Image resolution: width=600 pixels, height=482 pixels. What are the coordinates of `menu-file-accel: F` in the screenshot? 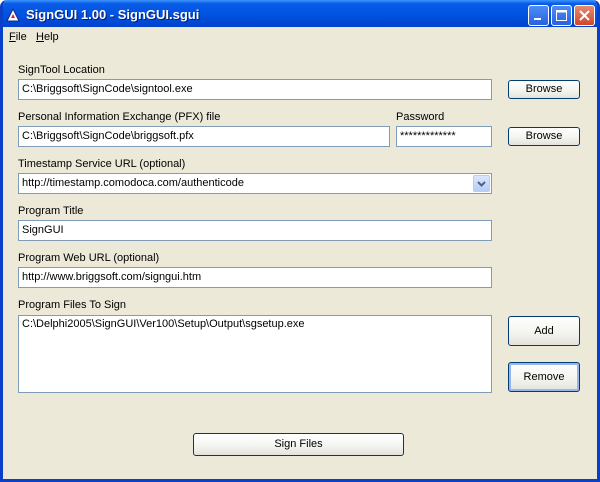 It's located at (12, 37).